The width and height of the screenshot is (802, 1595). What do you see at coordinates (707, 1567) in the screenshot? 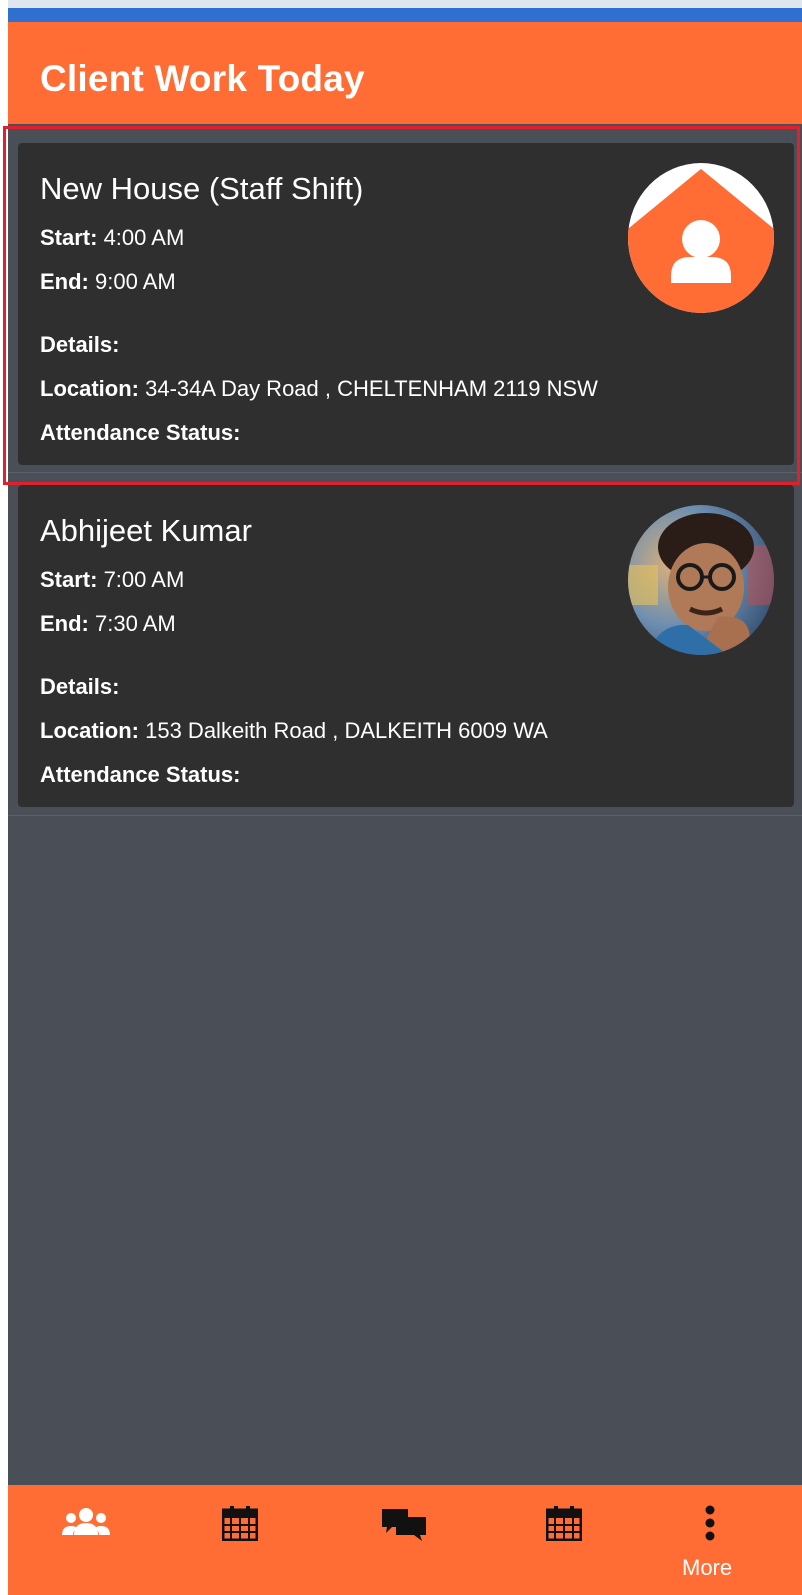
I see `nav-more-label: More` at bounding box center [707, 1567].